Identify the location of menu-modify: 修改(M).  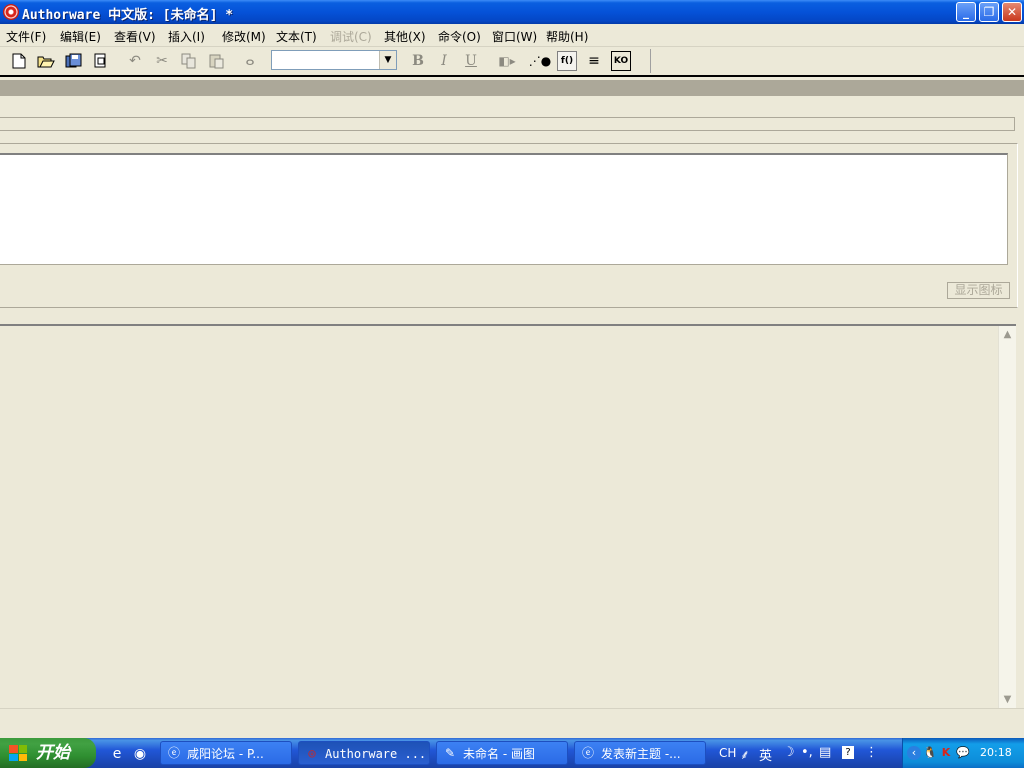
(244, 36).